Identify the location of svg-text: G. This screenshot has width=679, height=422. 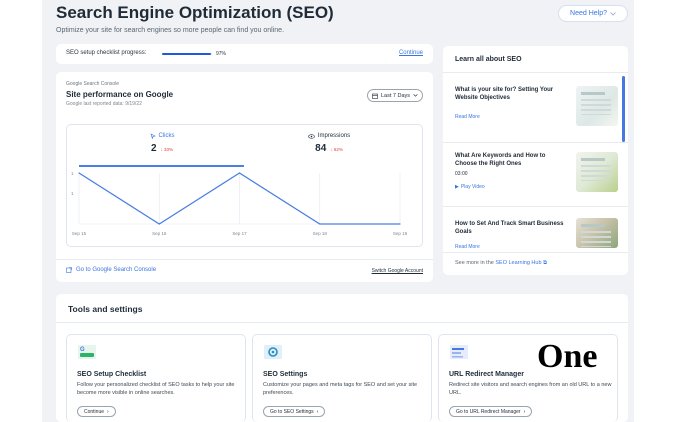
(82, 350).